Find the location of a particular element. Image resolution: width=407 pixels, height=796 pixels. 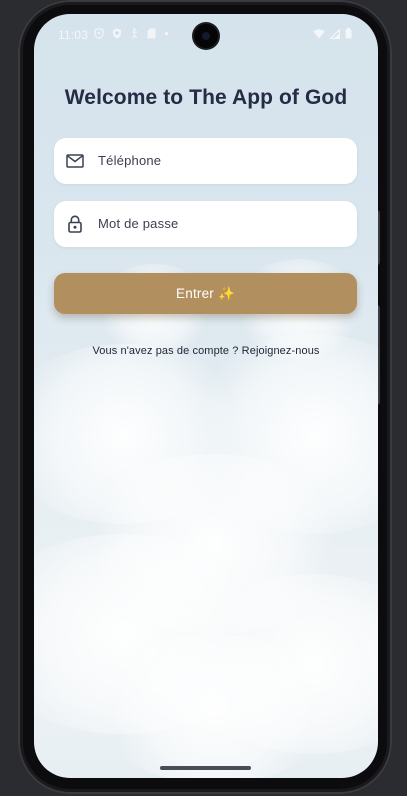

status-time: 11:03 is located at coordinates (73, 35).